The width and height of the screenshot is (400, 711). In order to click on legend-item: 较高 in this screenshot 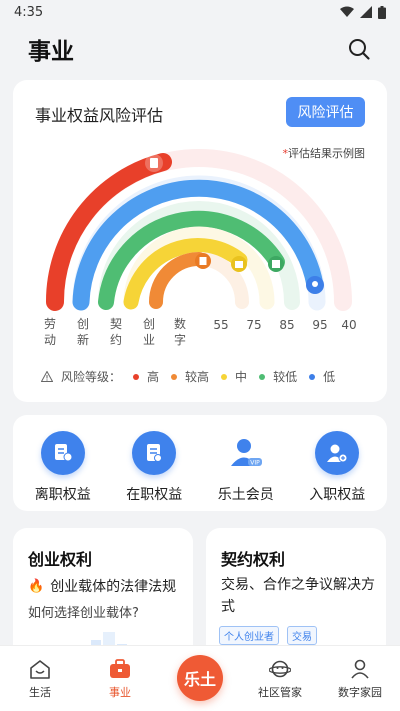, I will do `click(190, 376)`.